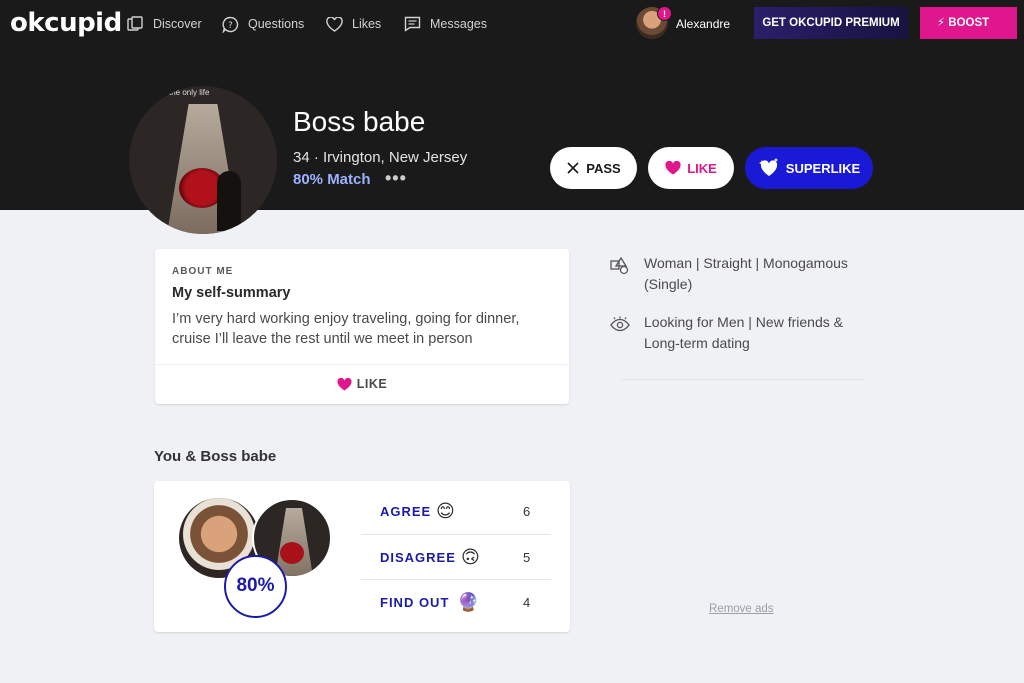 Image resolution: width=1024 pixels, height=683 pixels. What do you see at coordinates (255, 586) in the screenshot?
I see `match-percent-badge: 80%` at bounding box center [255, 586].